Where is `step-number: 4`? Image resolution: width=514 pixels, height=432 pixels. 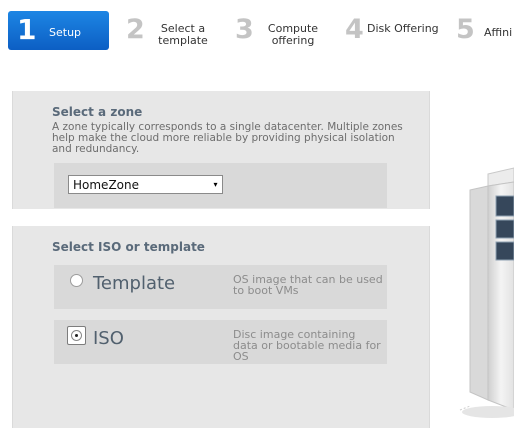 step-number: 4 is located at coordinates (354, 29).